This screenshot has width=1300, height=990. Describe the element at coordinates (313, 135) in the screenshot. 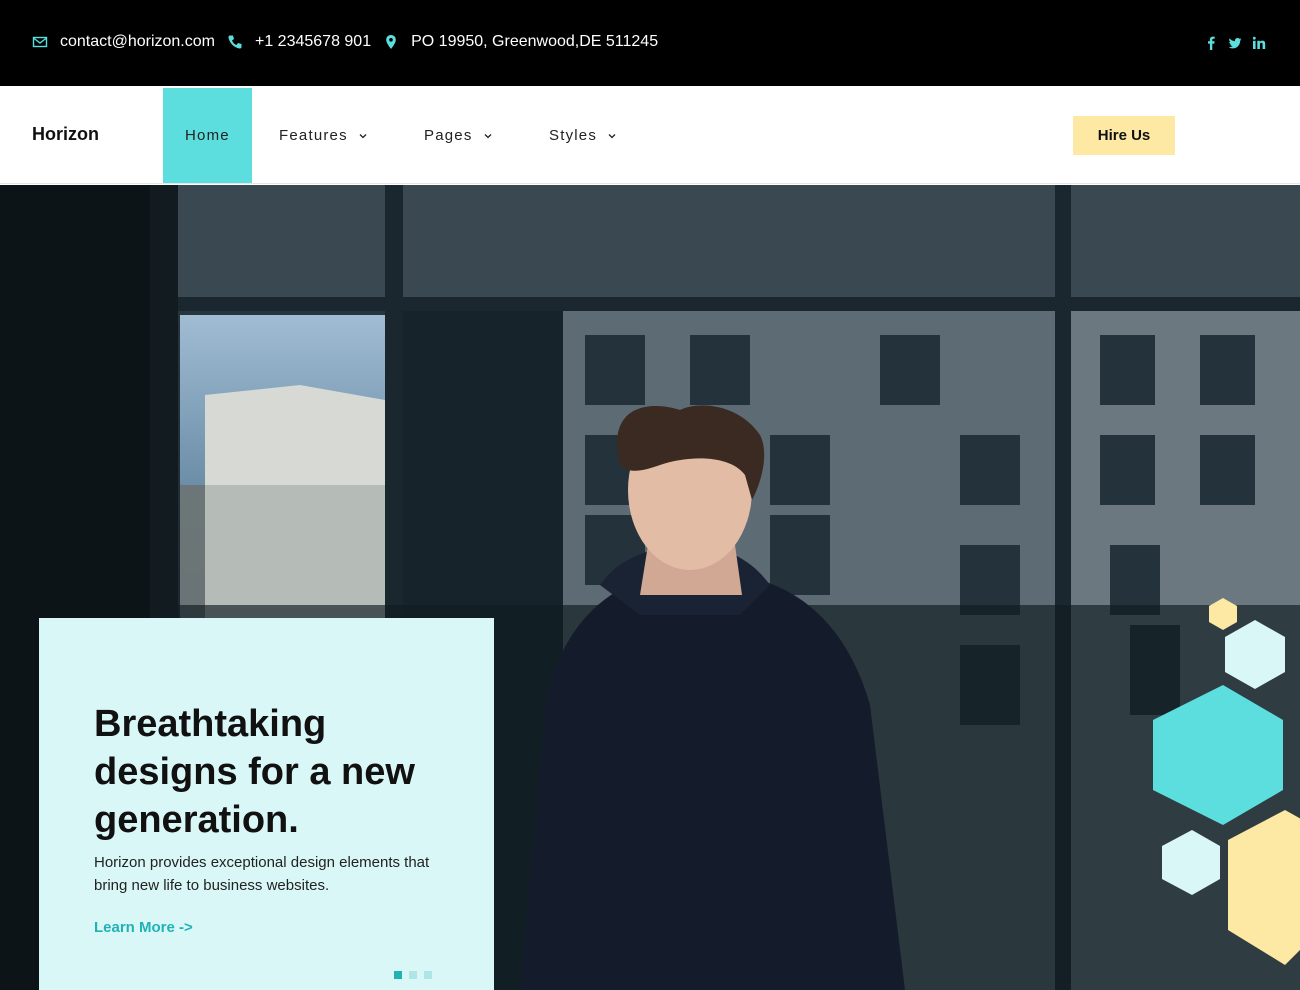

I see `nav-item-label: Features` at that location.